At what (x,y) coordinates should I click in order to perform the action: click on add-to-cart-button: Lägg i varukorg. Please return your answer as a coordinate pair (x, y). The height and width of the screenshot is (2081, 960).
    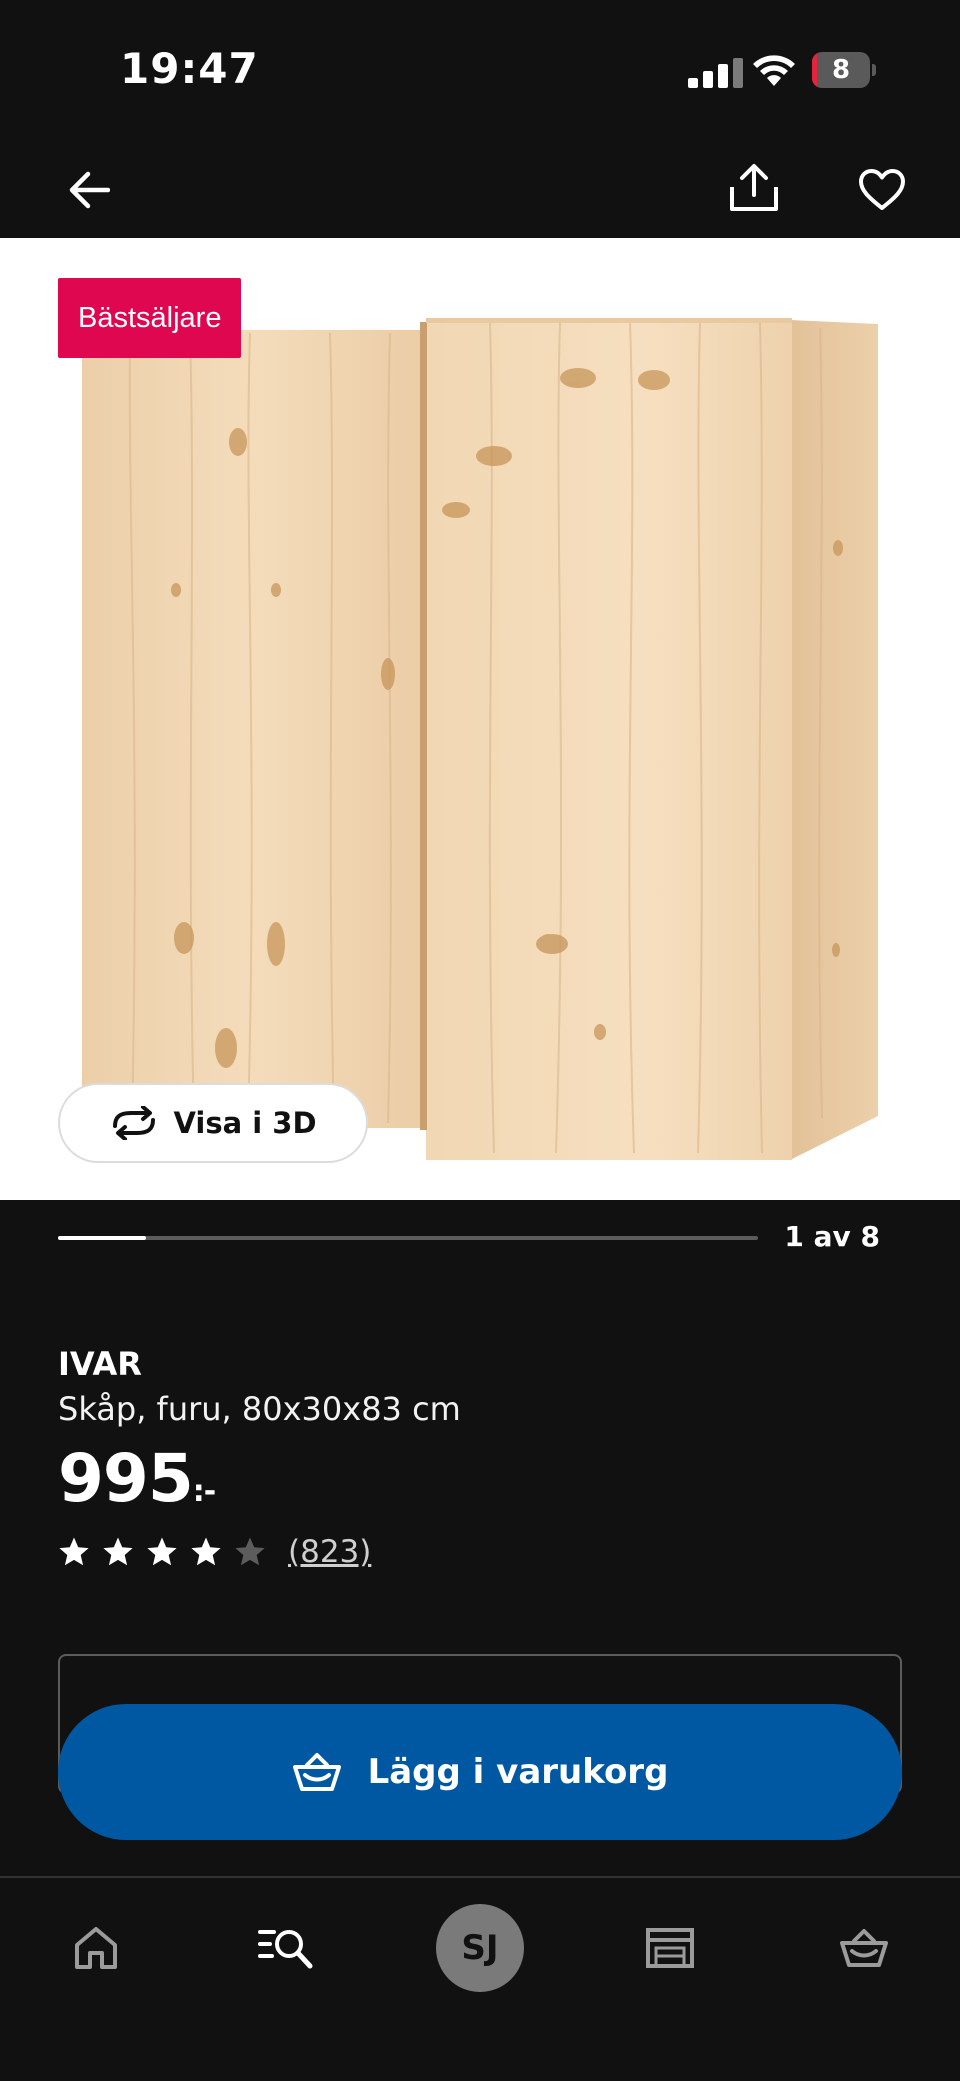
    Looking at the image, I should click on (480, 1772).